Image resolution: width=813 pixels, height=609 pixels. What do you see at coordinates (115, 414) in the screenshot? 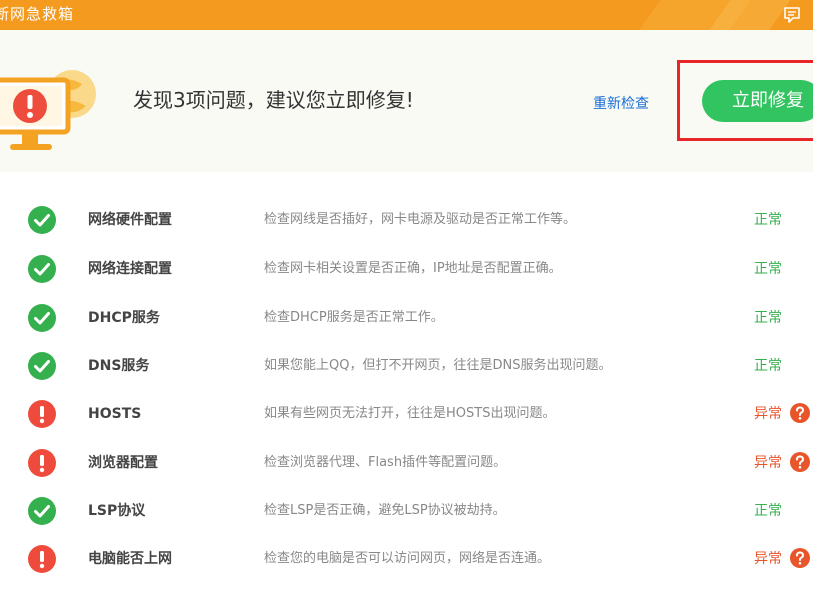
I see `check-name: HOSTS` at bounding box center [115, 414].